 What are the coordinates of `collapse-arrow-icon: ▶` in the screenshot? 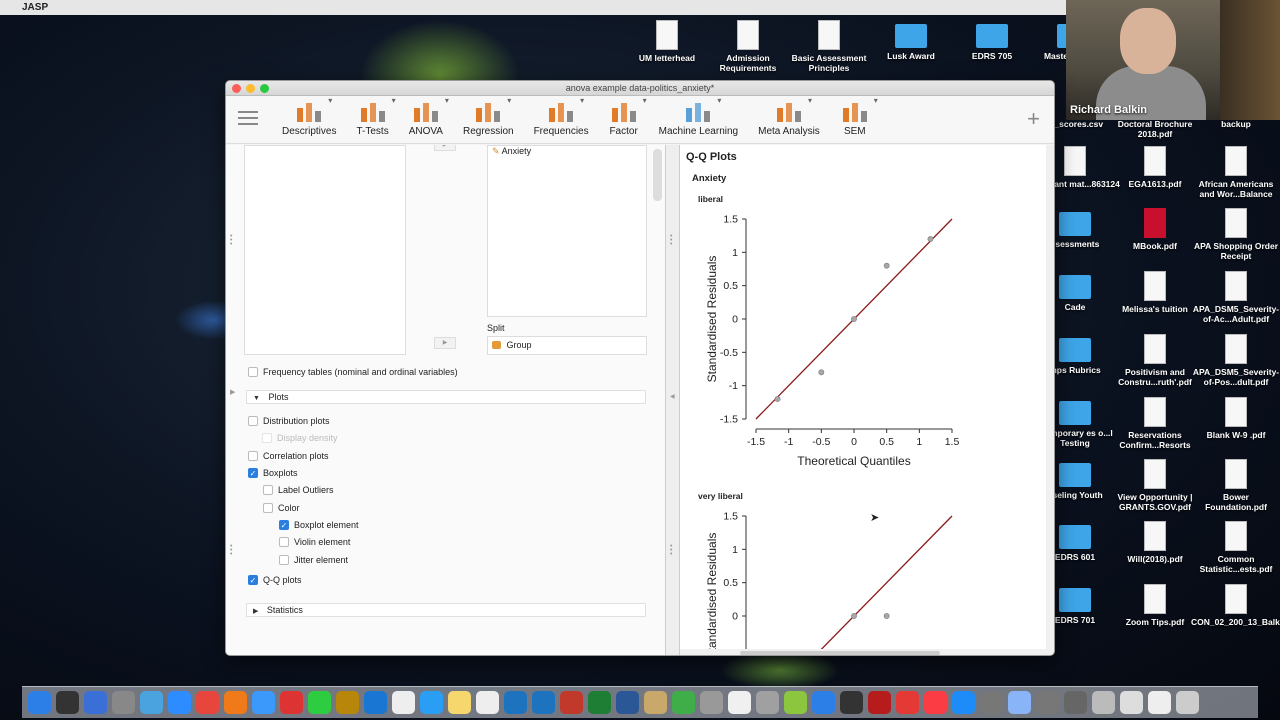 It's located at (232, 392).